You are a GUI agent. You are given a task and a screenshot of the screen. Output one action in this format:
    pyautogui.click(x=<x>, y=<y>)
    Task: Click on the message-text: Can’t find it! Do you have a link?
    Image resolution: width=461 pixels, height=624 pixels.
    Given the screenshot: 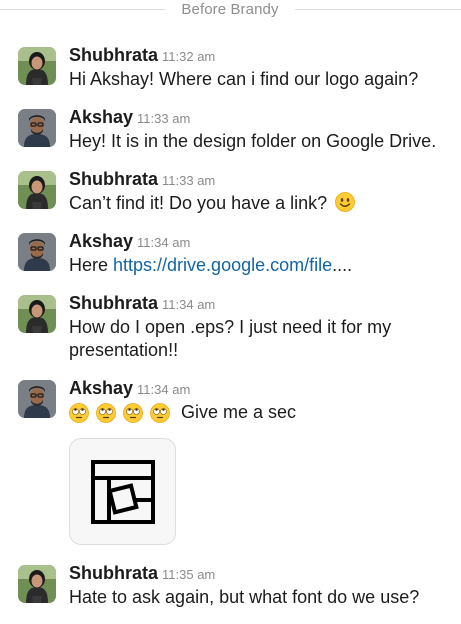 What is the action you would take?
    pyautogui.click(x=198, y=203)
    